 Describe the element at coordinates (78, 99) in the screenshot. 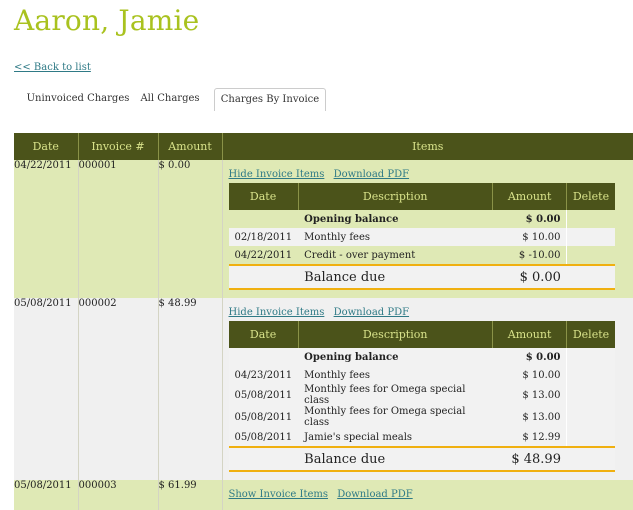

I see `tab-uninvoiced-charges: Uninvoiced Charges` at that location.